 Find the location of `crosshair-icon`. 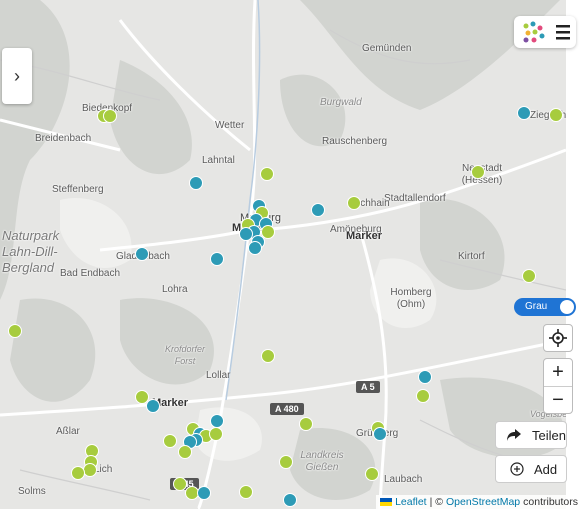

crosshair-icon is located at coordinates (558, 338).